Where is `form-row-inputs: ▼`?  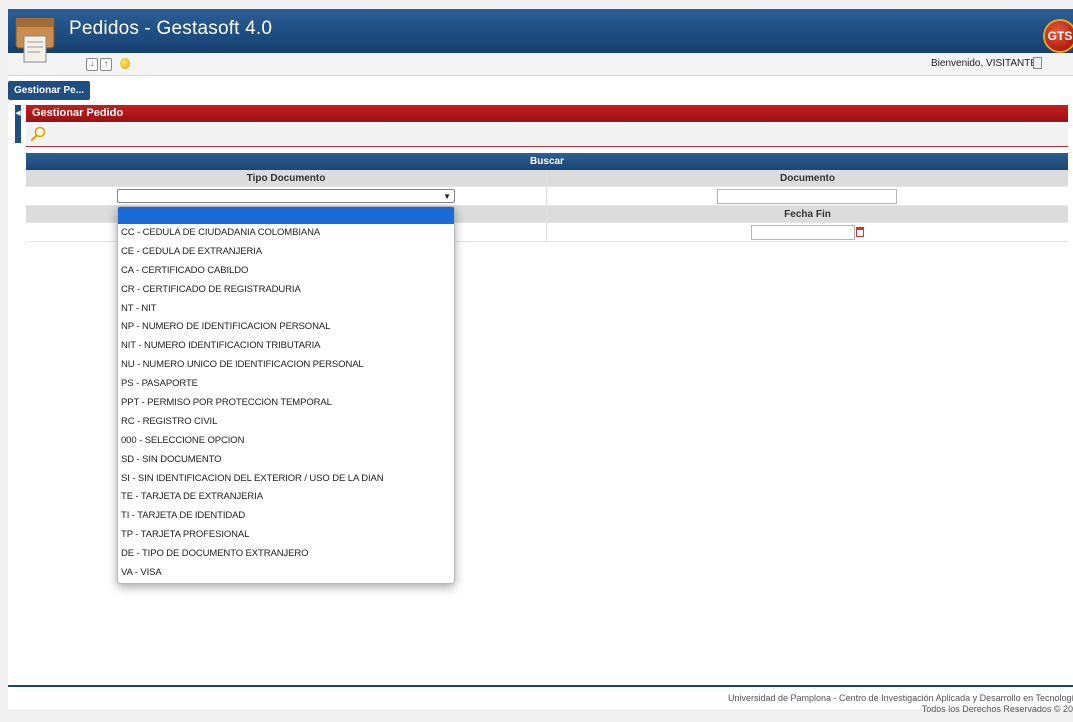
form-row-inputs: ▼ is located at coordinates (547, 196).